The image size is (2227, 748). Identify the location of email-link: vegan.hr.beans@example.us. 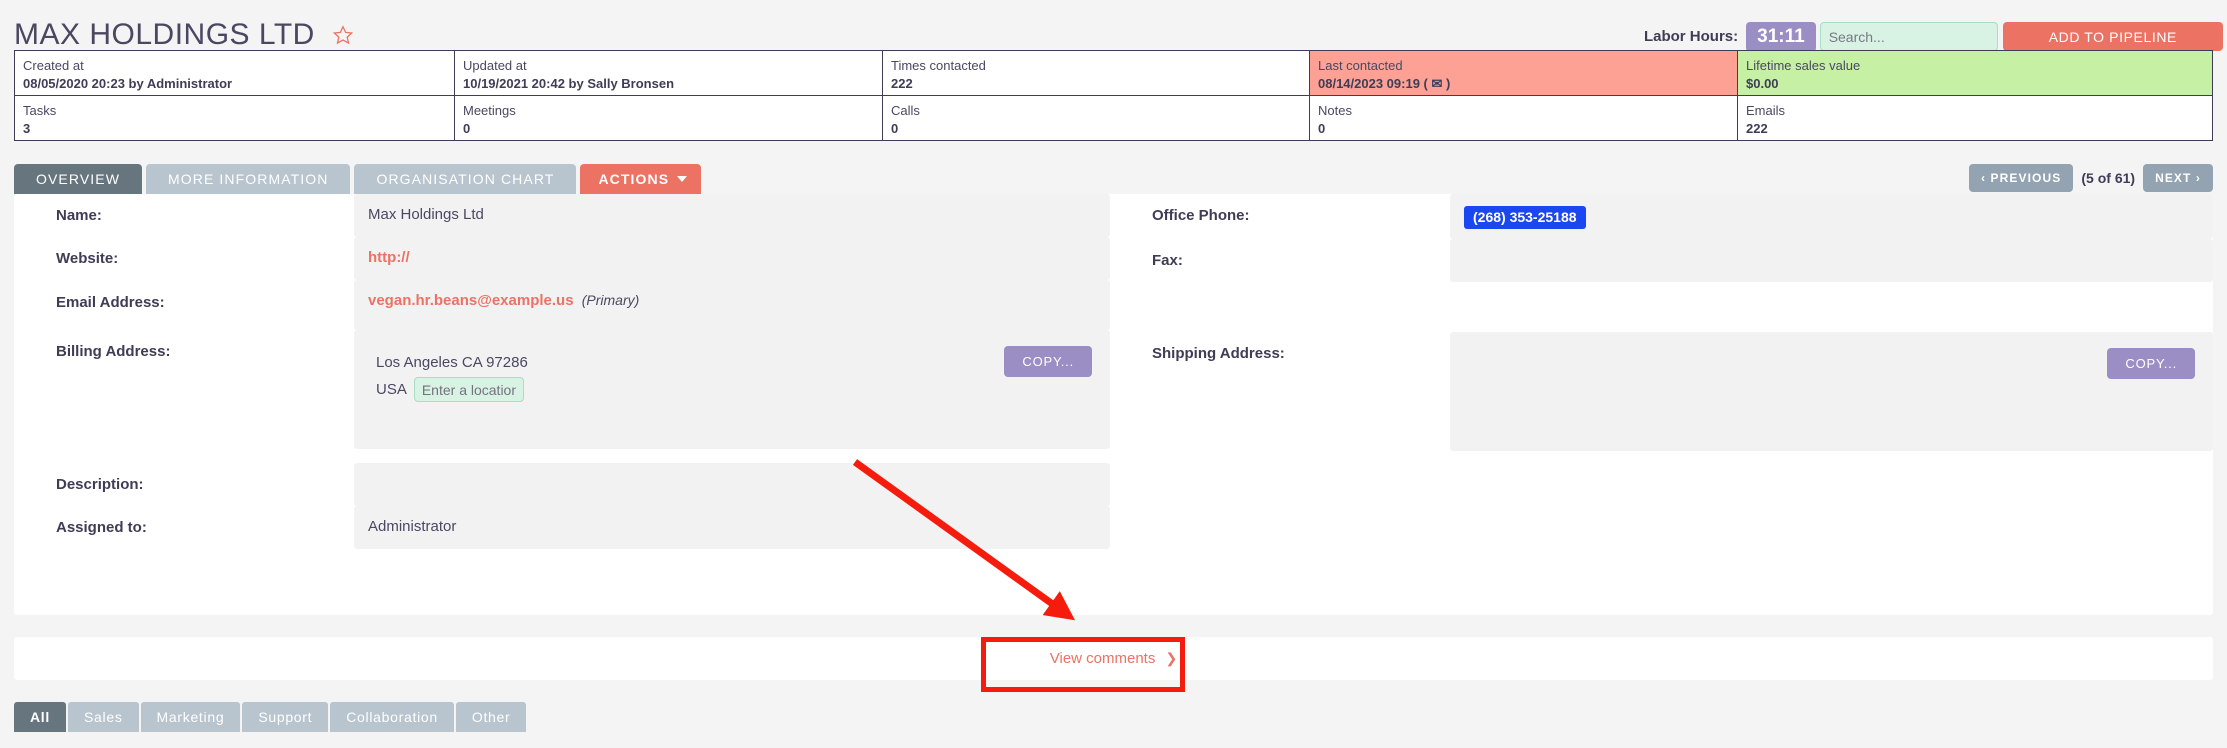
(471, 300).